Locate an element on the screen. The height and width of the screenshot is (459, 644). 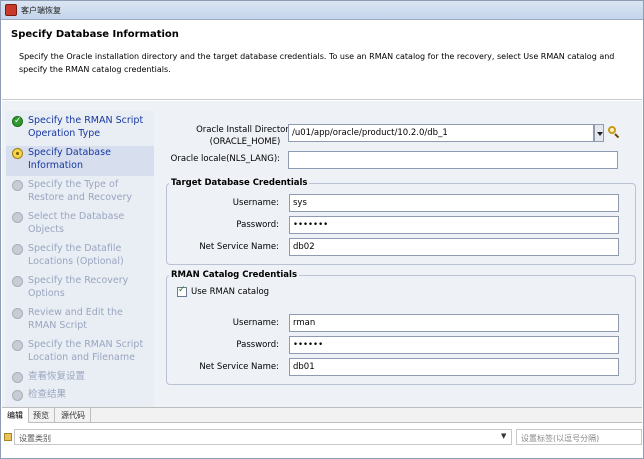
step-item-review-script: Review and Edit the RMAN Script is located at coordinates (80, 321).